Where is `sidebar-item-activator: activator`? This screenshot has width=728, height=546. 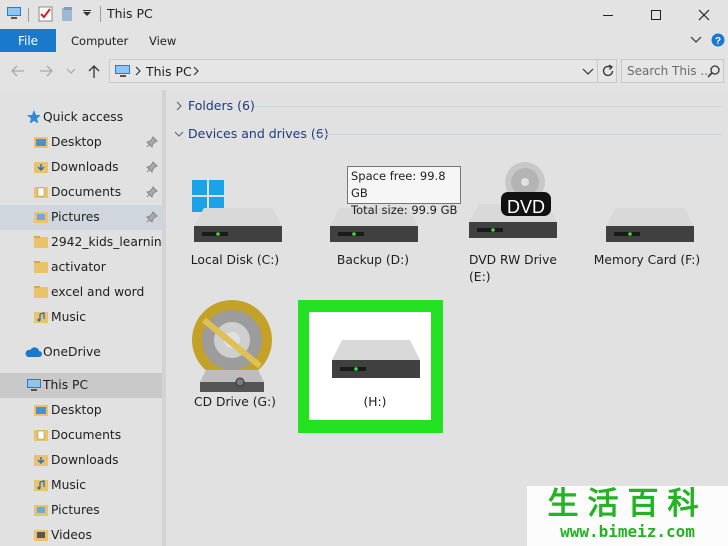 sidebar-item-activator: activator is located at coordinates (81, 267).